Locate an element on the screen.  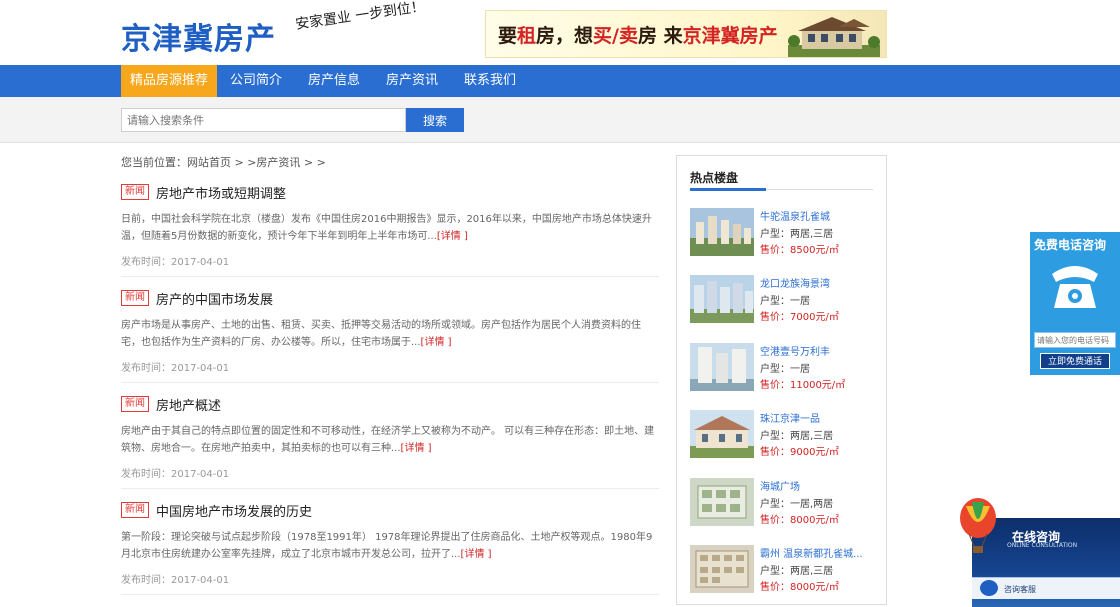
sidebar-title: 热点楼盘 is located at coordinates (781, 178).